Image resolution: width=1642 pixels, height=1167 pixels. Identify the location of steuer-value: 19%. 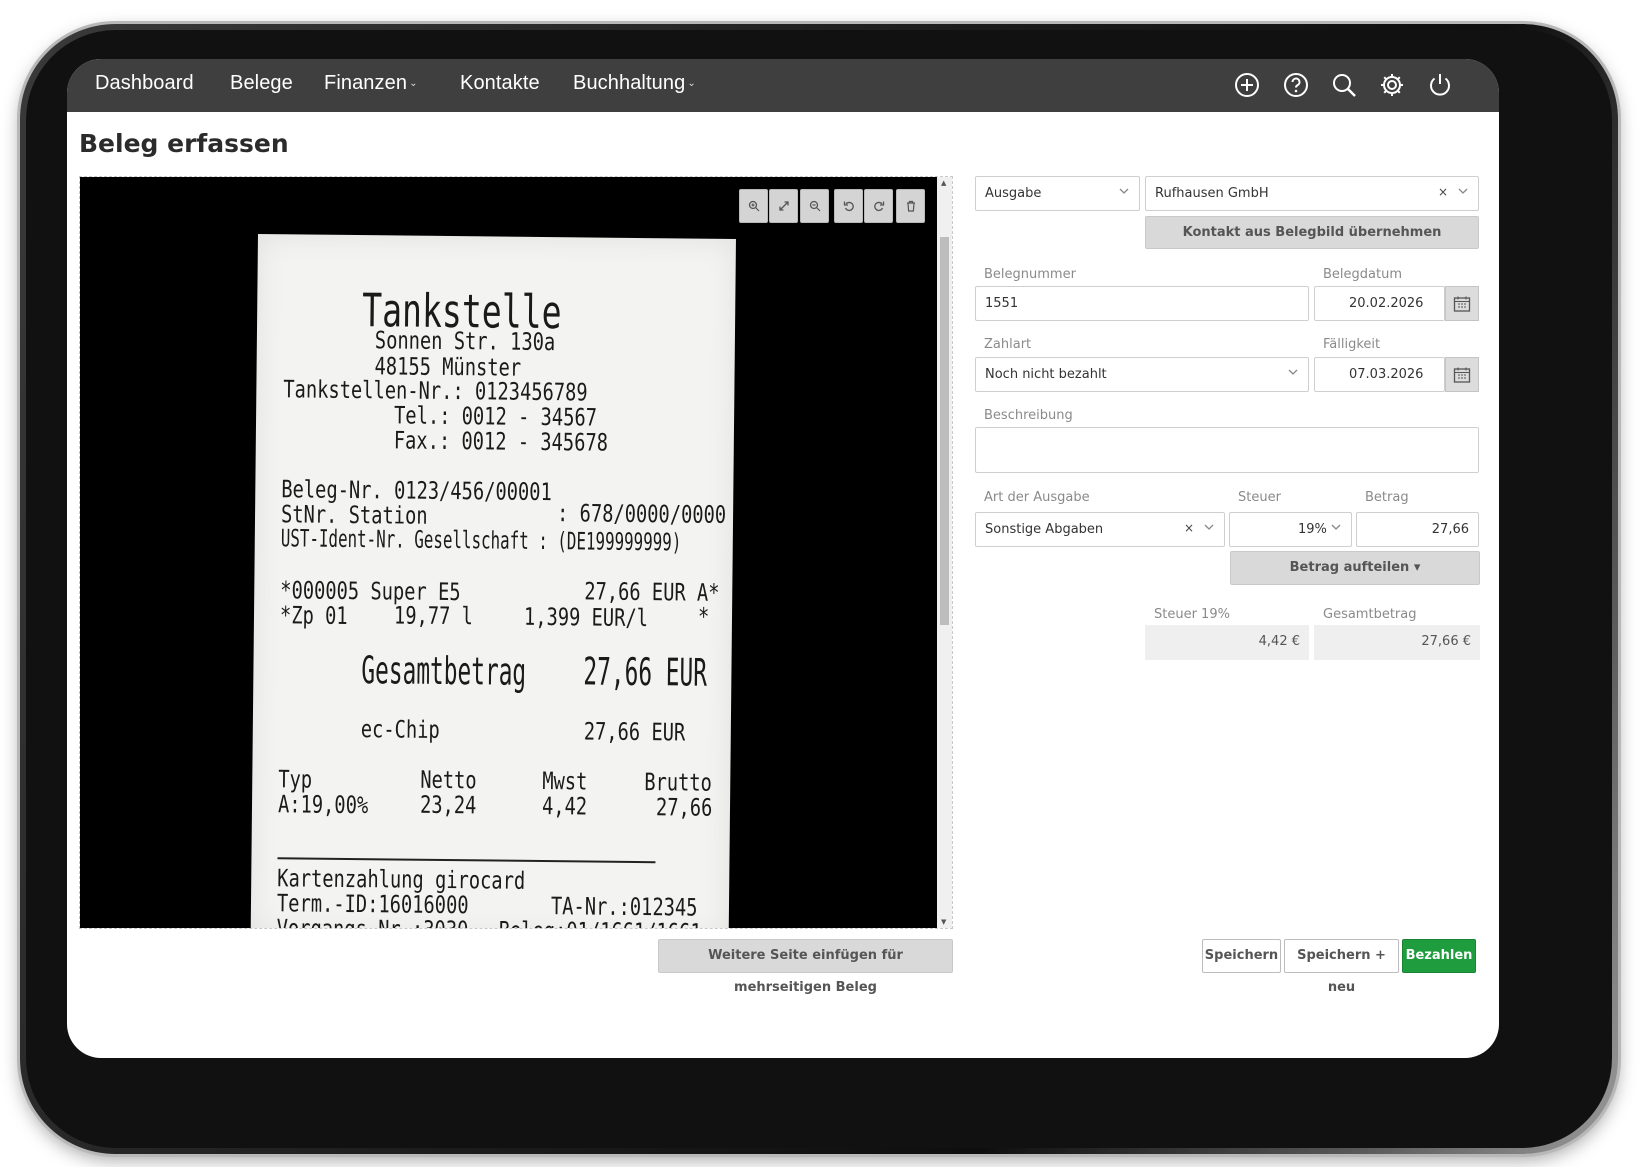
(1312, 529).